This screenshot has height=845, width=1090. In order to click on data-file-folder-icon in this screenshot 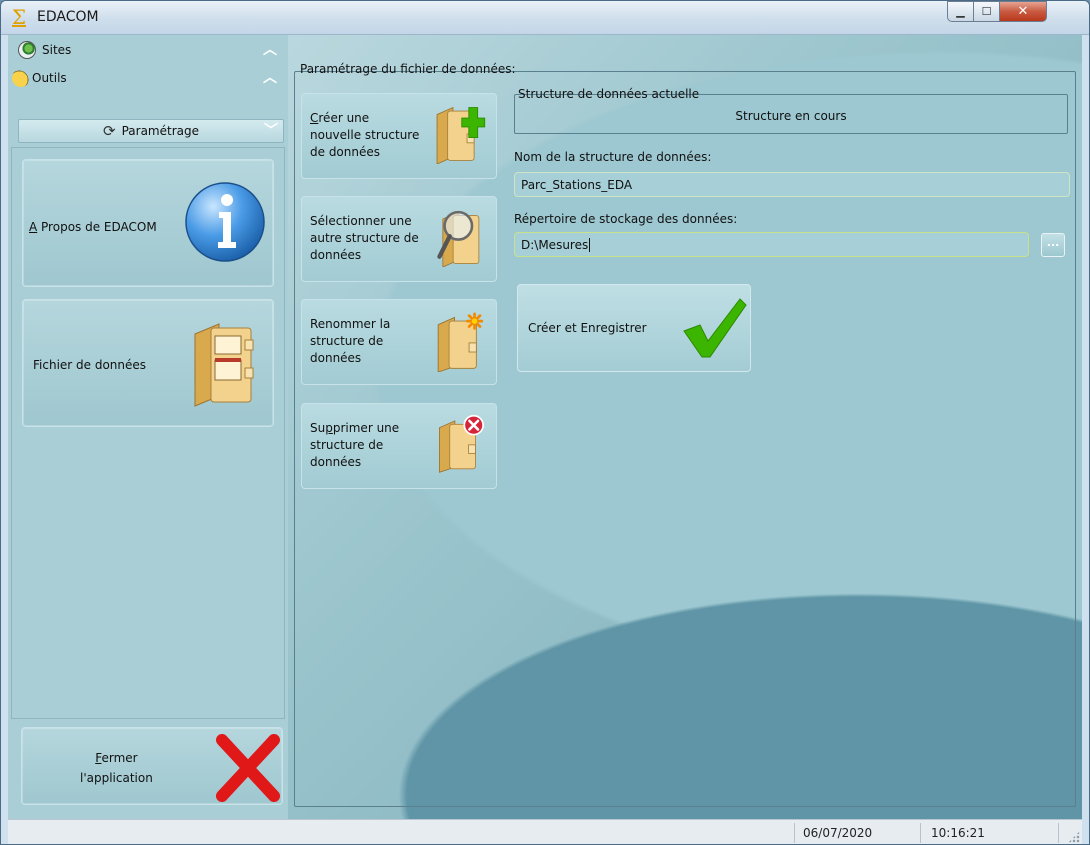, I will do `click(224, 365)`.